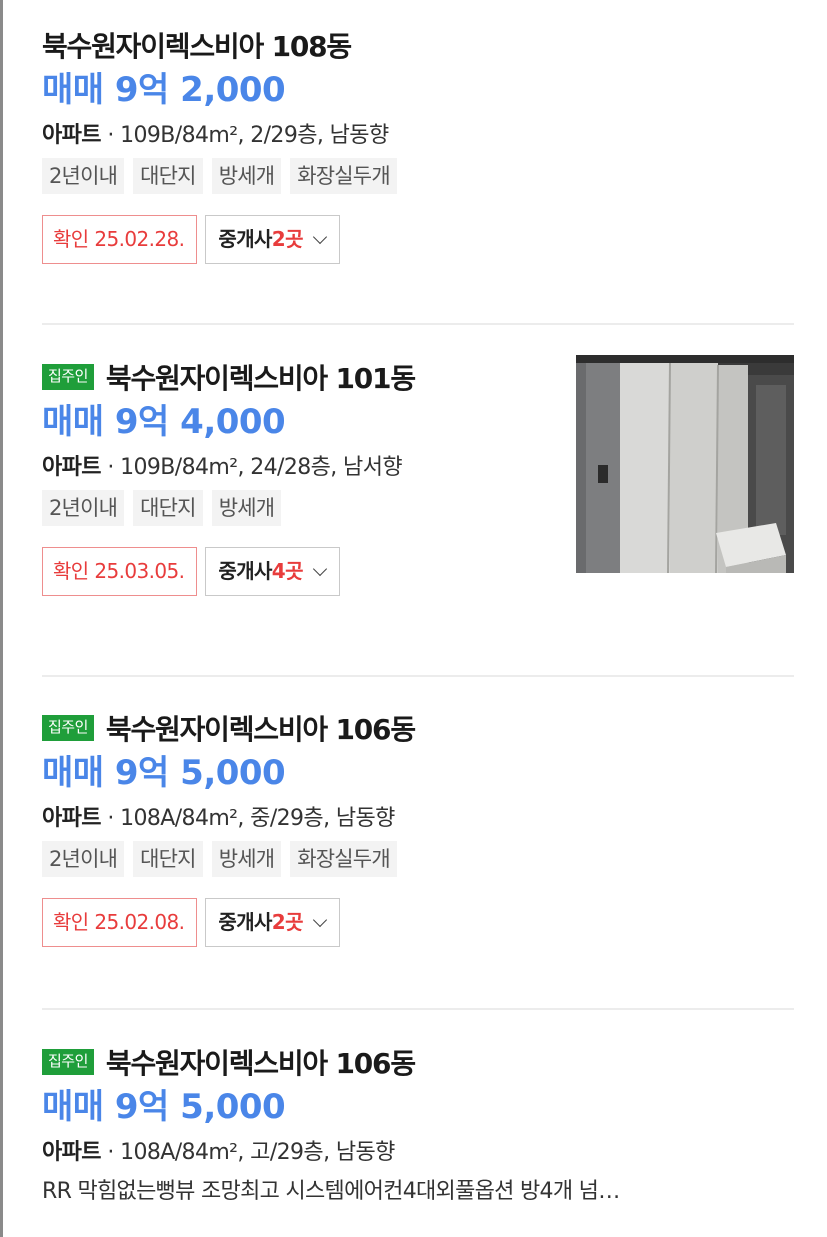  Describe the element at coordinates (418, 136) in the screenshot. I see `listing-spec: 아파트 · 109B/84m², 2/29층, 남동향` at that location.